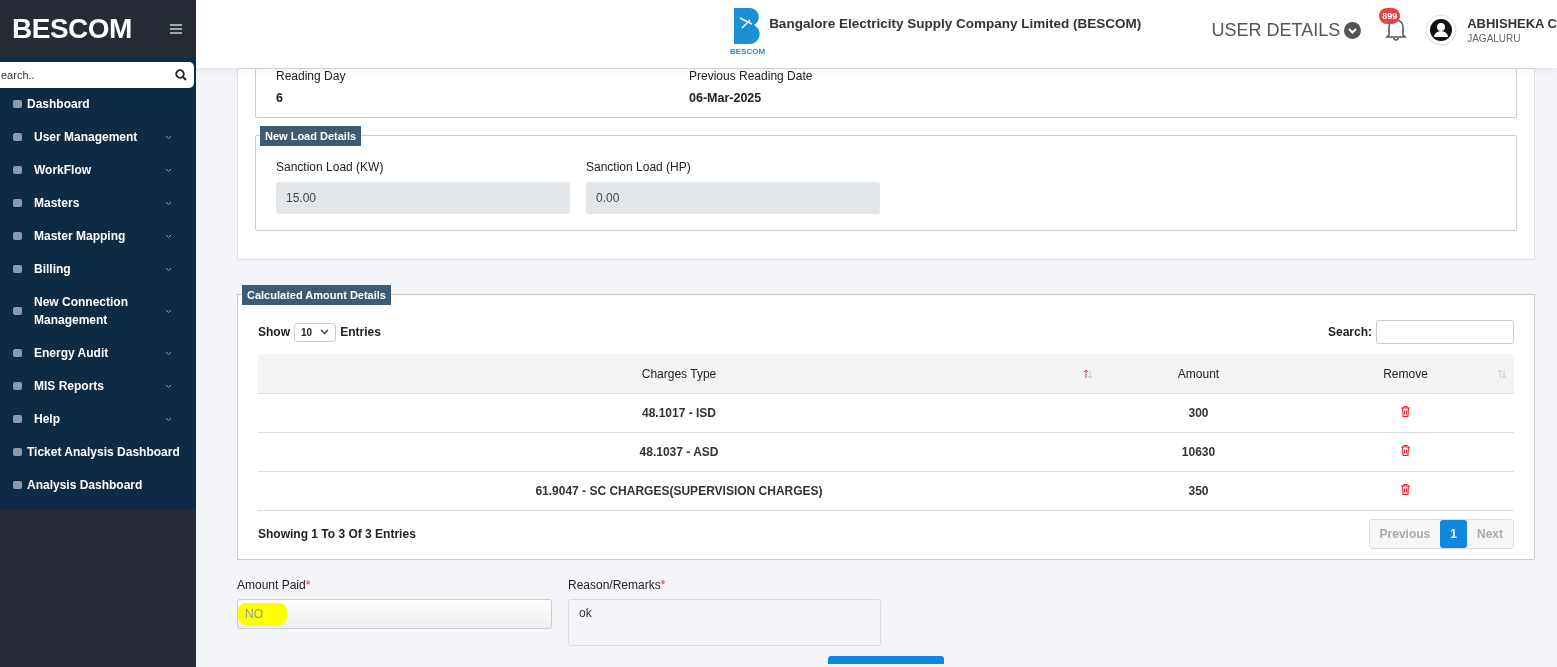  I want to click on table-info: Showing 1 To 3 Of 3 Entries, so click(337, 534).